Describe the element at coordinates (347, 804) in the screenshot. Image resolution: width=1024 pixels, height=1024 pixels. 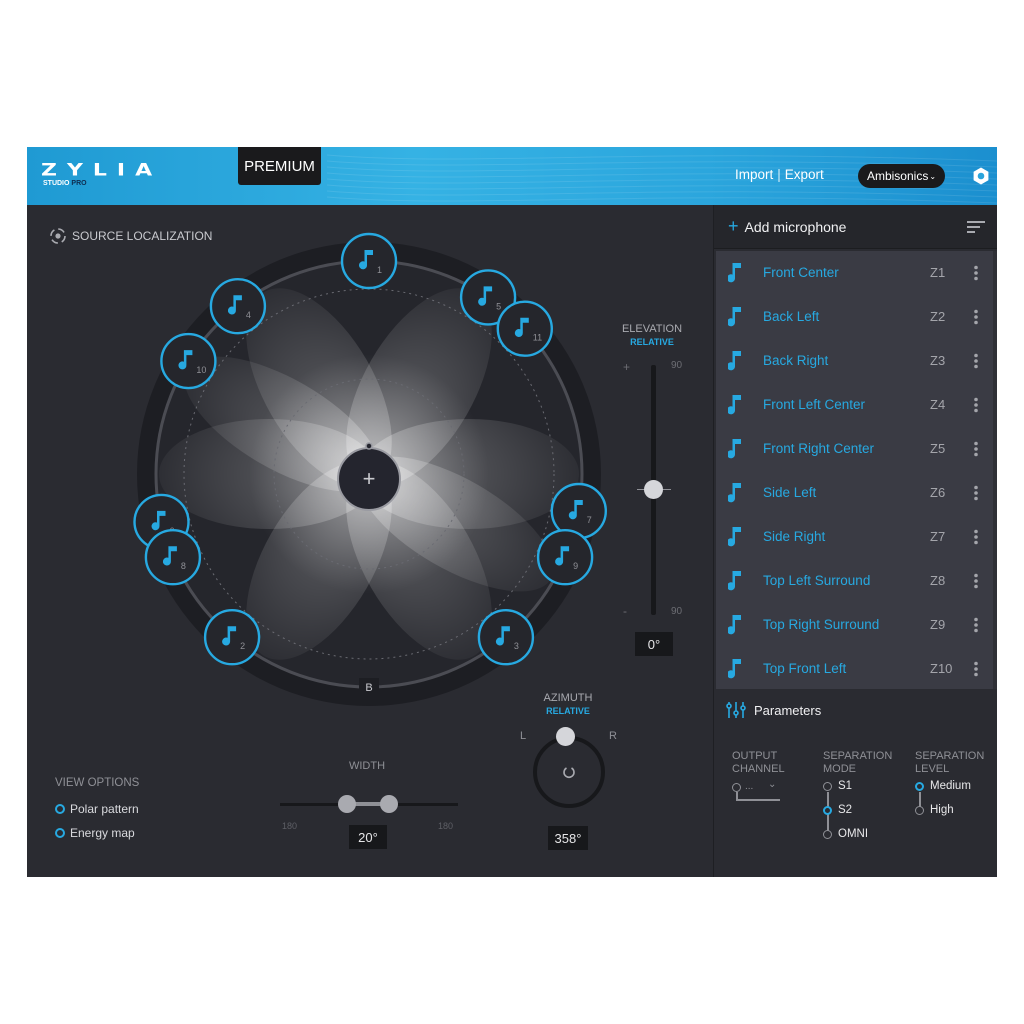
I see `width-slider-thumb-left` at that location.